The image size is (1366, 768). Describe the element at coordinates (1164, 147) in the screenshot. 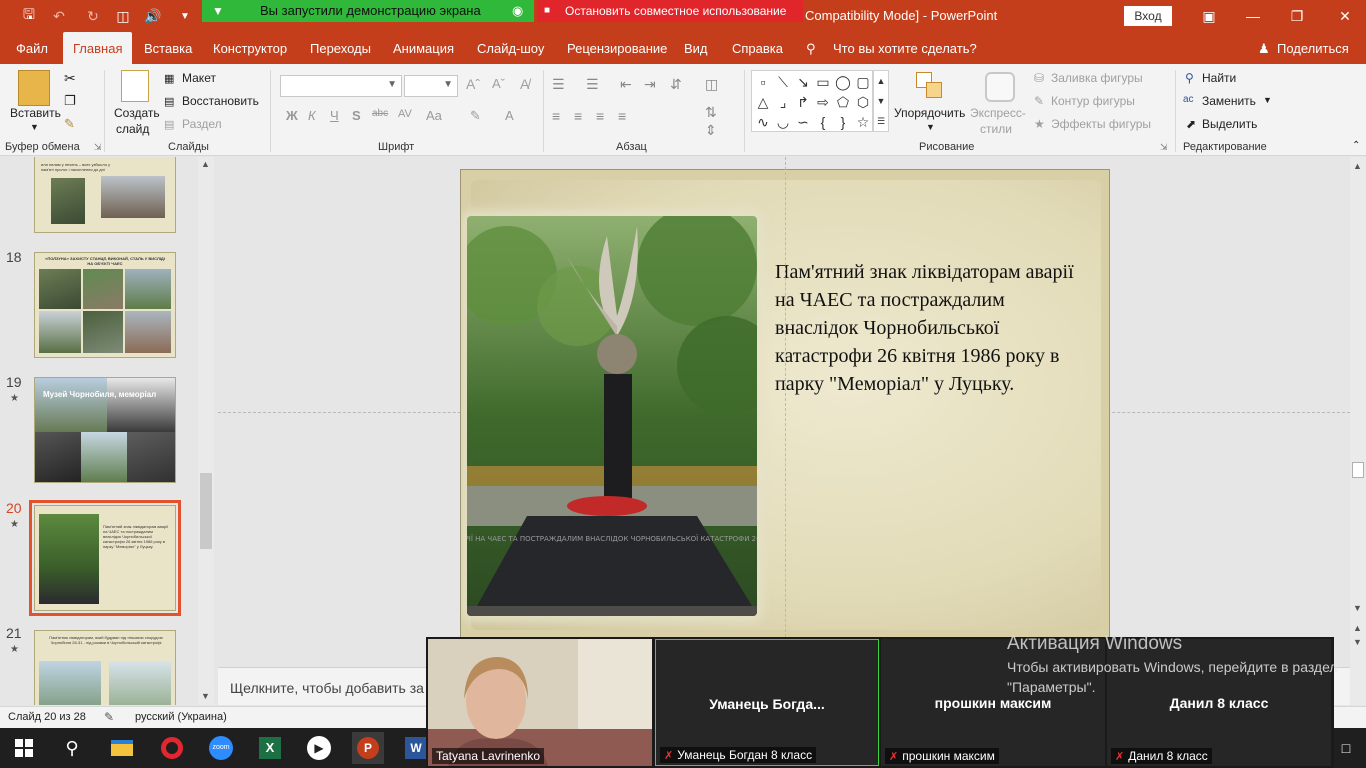

I see `dialog-launcher-icon: ⇲` at that location.